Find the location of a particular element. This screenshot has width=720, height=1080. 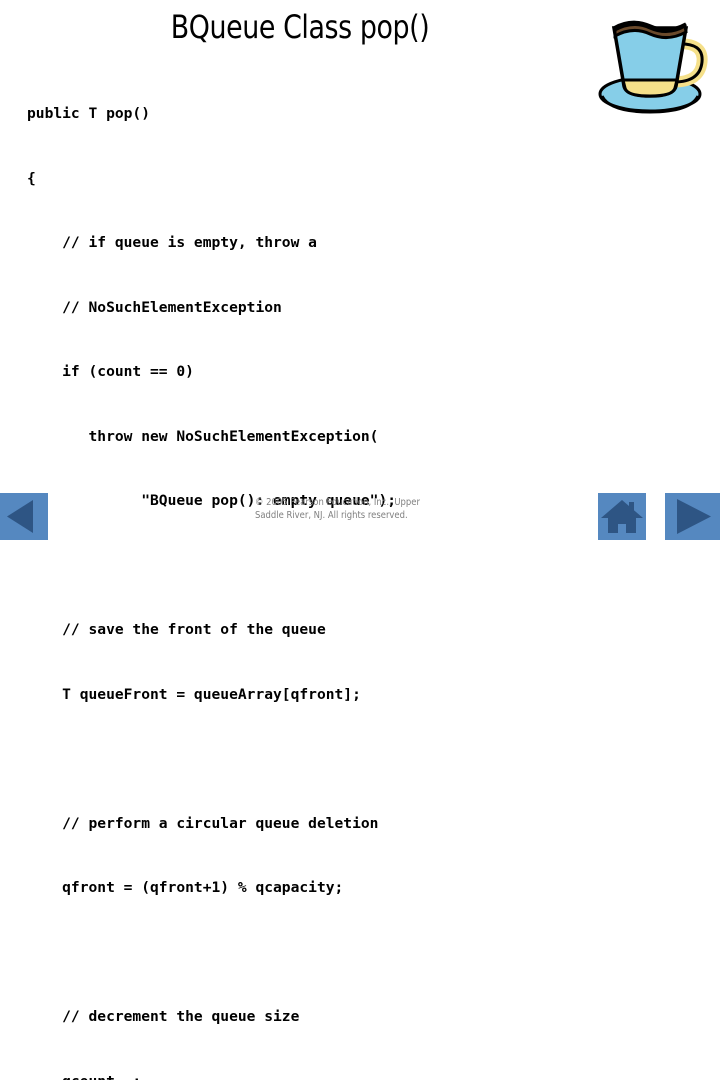

previous-slide-button is located at coordinates (24, 516).